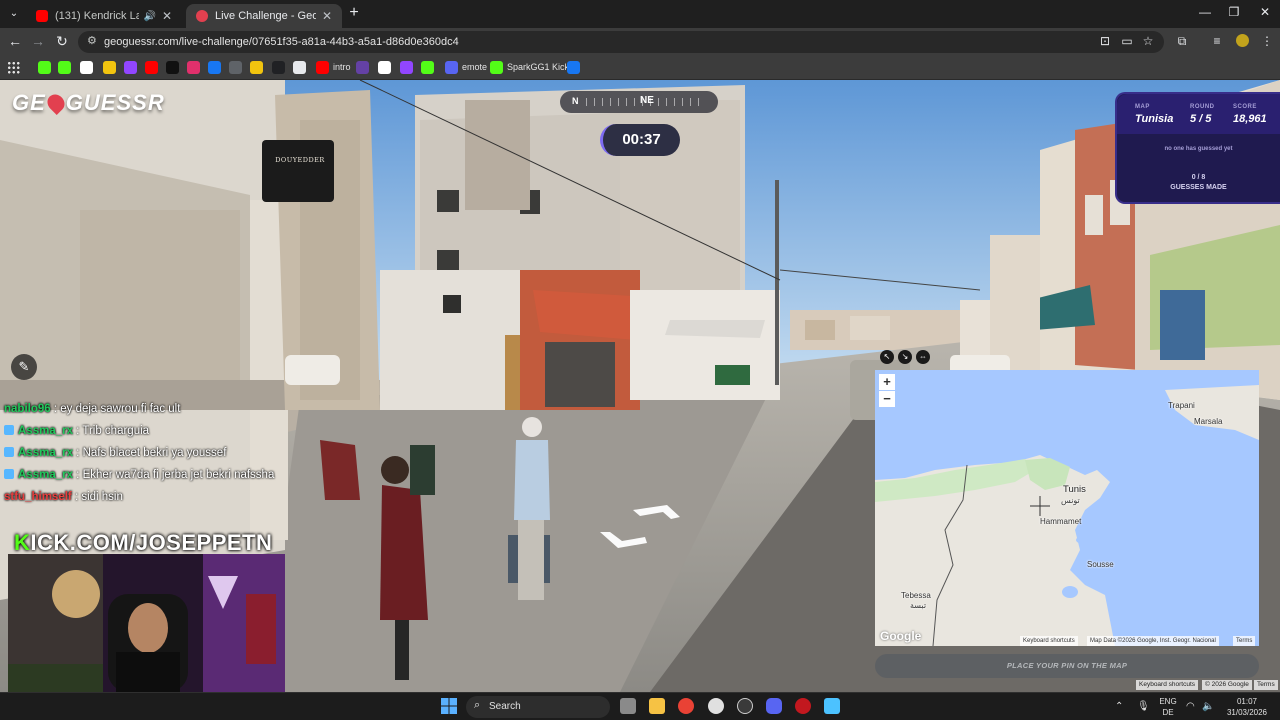  I want to click on shrink-map-icon: ↘, so click(905, 357).